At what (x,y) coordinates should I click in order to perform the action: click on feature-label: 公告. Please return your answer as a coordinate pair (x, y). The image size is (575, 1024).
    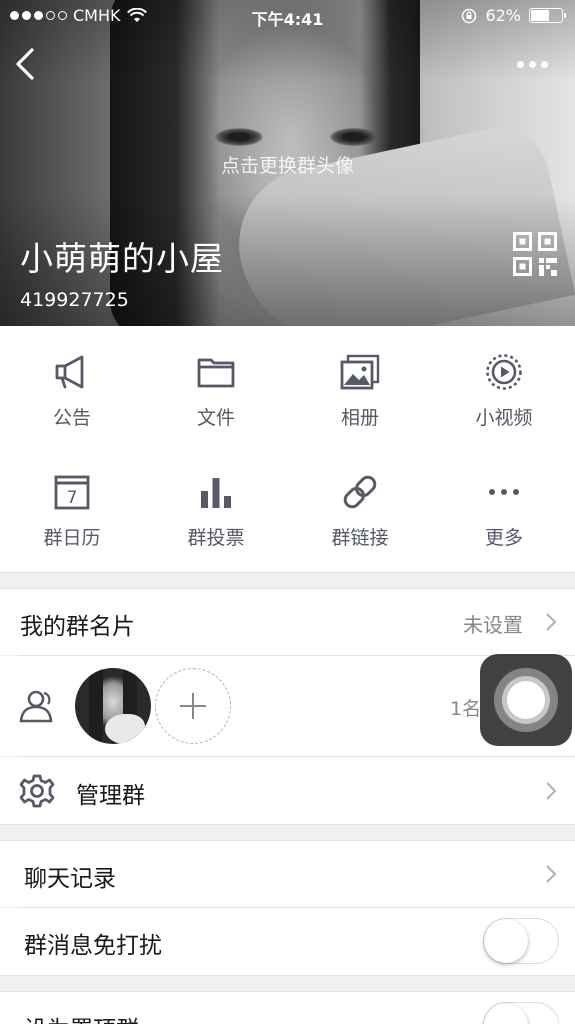
    Looking at the image, I should click on (71, 418).